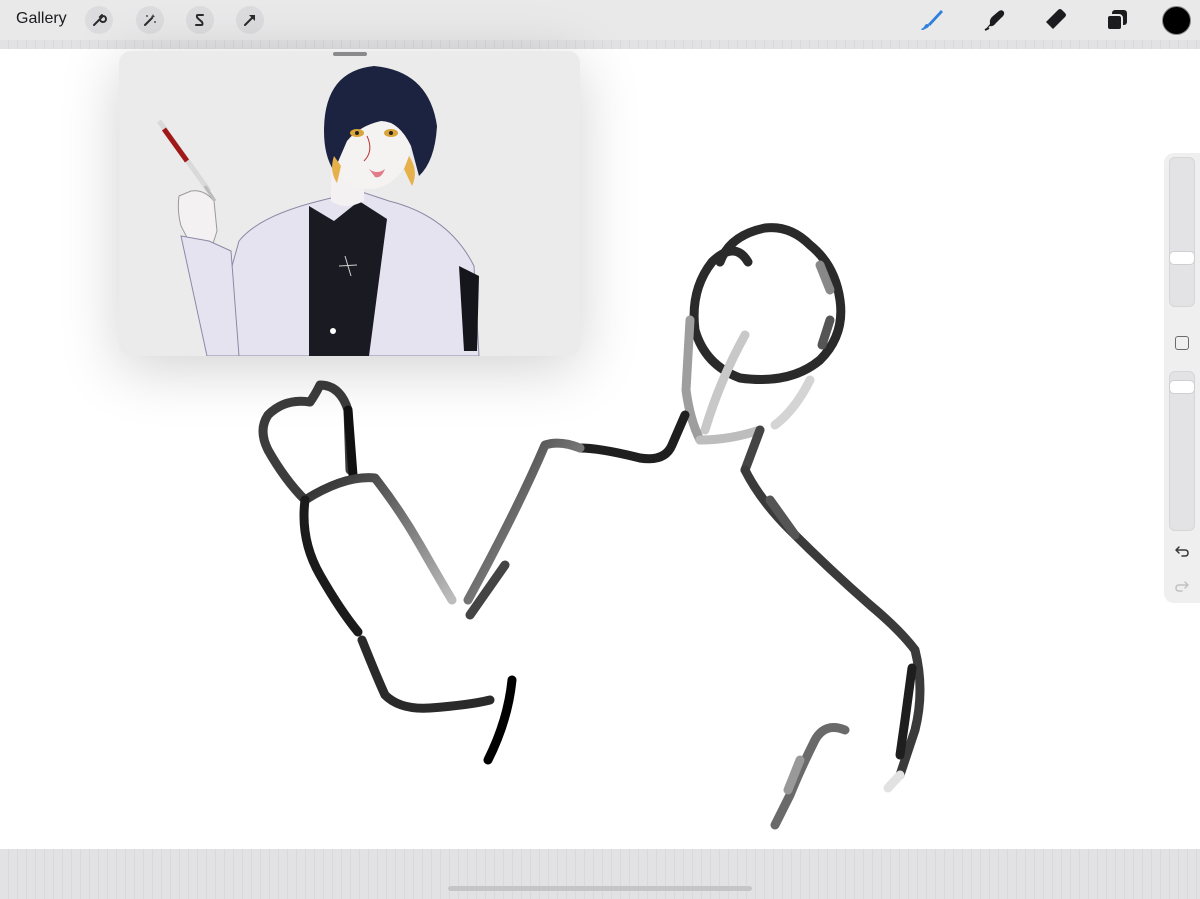 The width and height of the screenshot is (1200, 899). I want to click on selection-s-icon, so click(200, 20).